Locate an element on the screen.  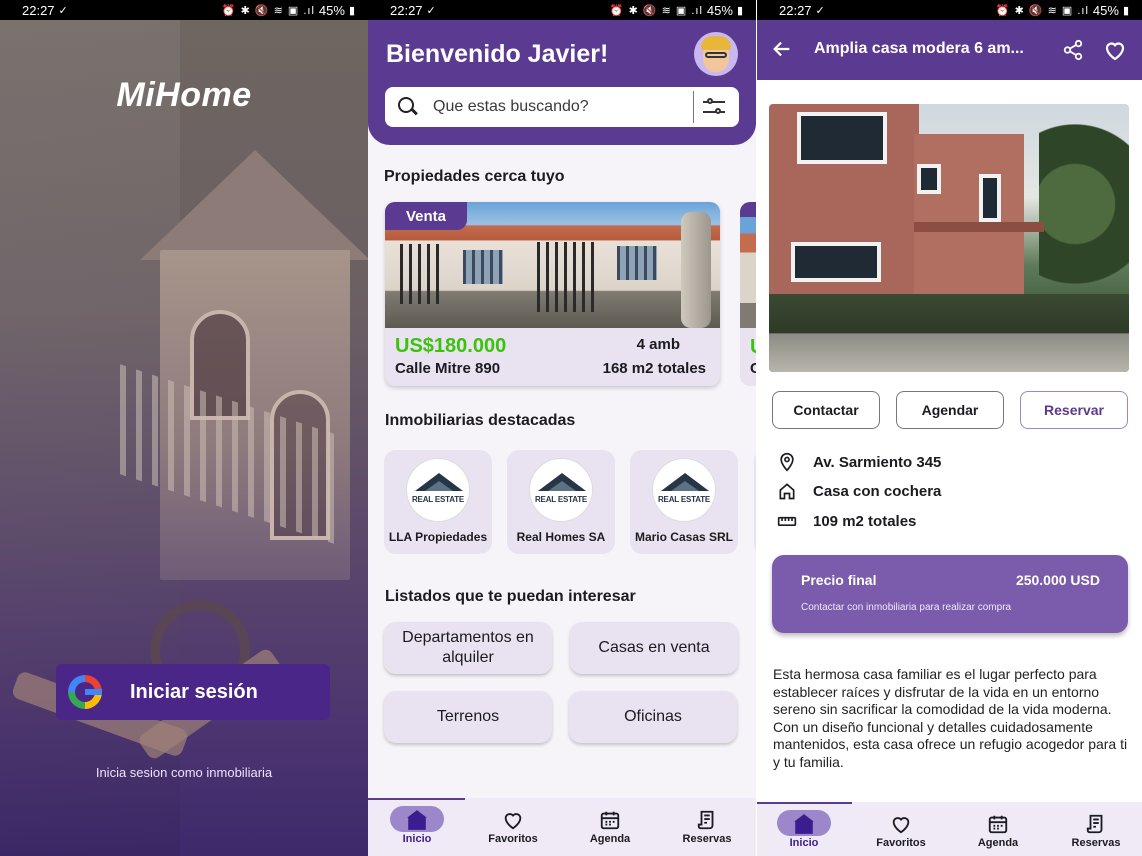
share-icon is located at coordinates (1073, 50).